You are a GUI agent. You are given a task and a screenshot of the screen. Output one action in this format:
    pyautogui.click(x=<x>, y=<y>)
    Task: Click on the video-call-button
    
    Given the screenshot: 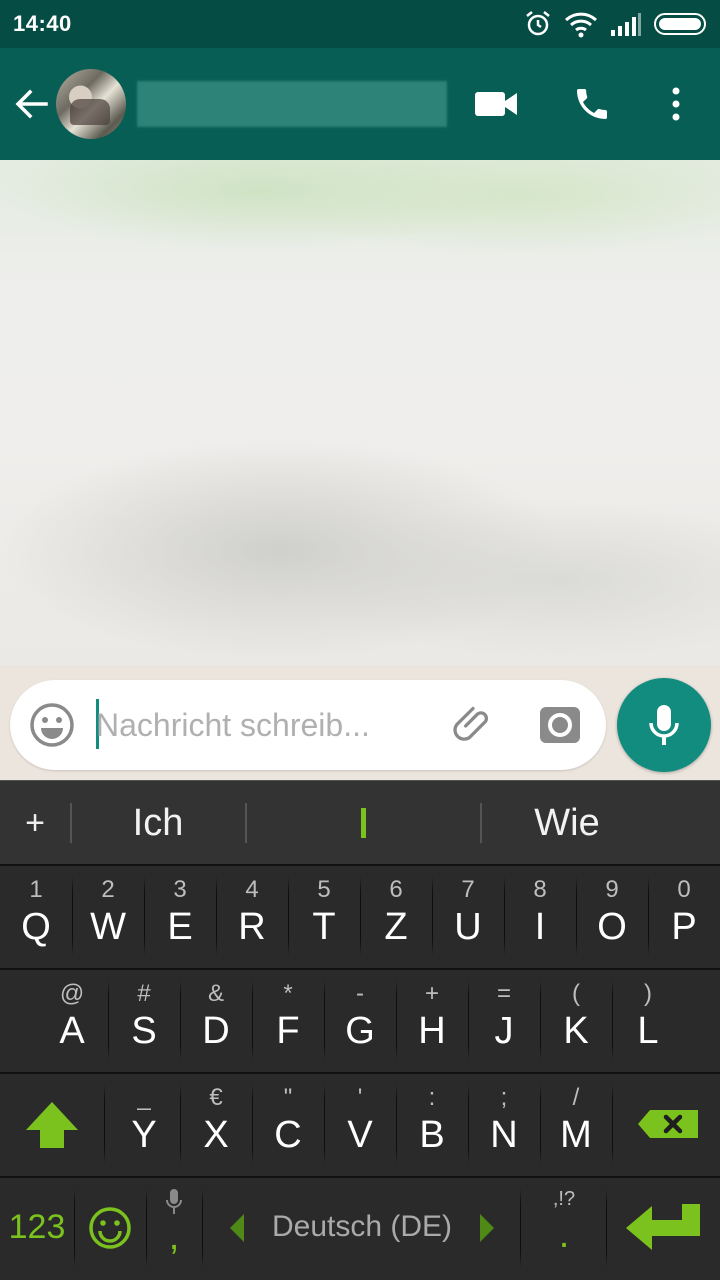 What is the action you would take?
    pyautogui.click(x=496, y=104)
    